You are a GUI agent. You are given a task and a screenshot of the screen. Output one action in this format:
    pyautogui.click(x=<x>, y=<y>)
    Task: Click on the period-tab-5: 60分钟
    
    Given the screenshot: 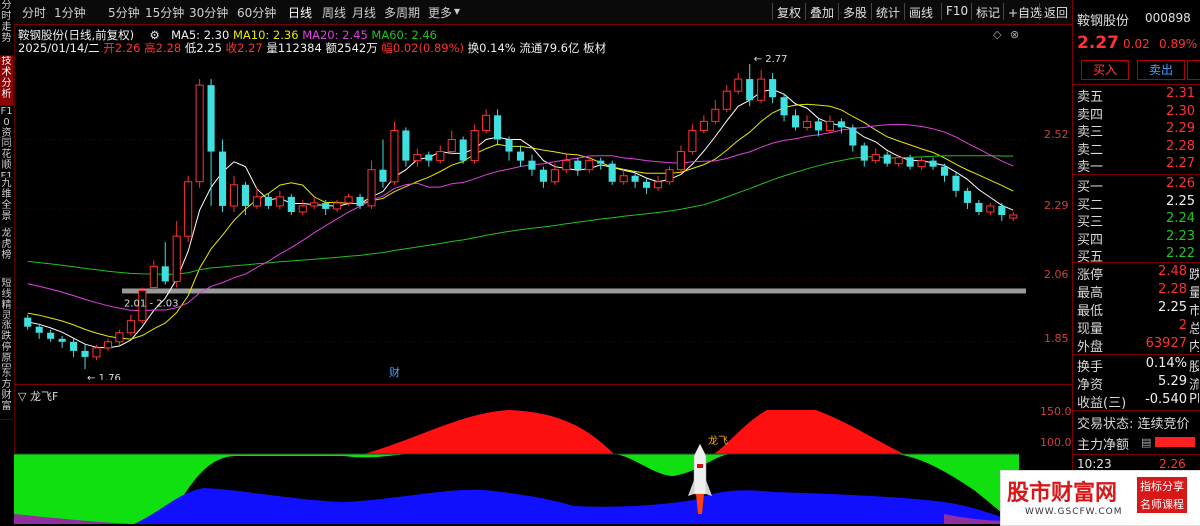 What is the action you would take?
    pyautogui.click(x=256, y=12)
    